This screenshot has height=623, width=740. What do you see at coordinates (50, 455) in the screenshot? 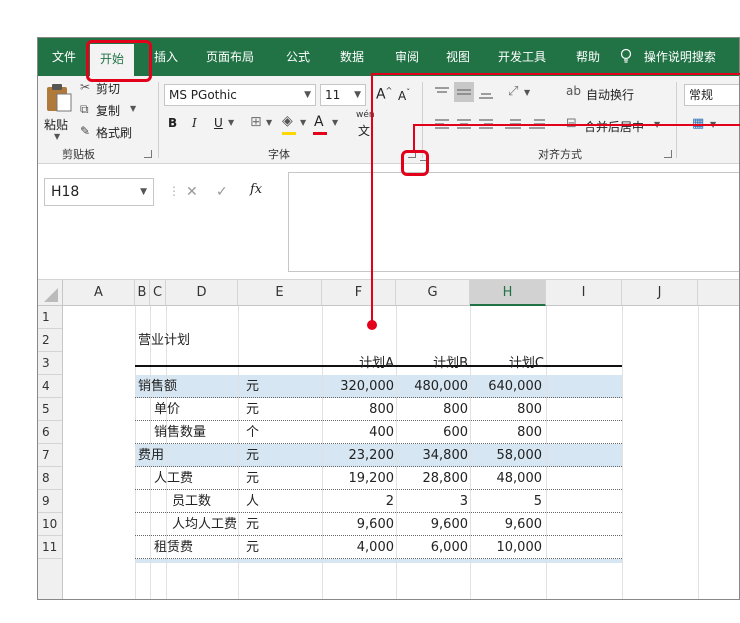
I see `row-header-7: 7` at bounding box center [50, 455].